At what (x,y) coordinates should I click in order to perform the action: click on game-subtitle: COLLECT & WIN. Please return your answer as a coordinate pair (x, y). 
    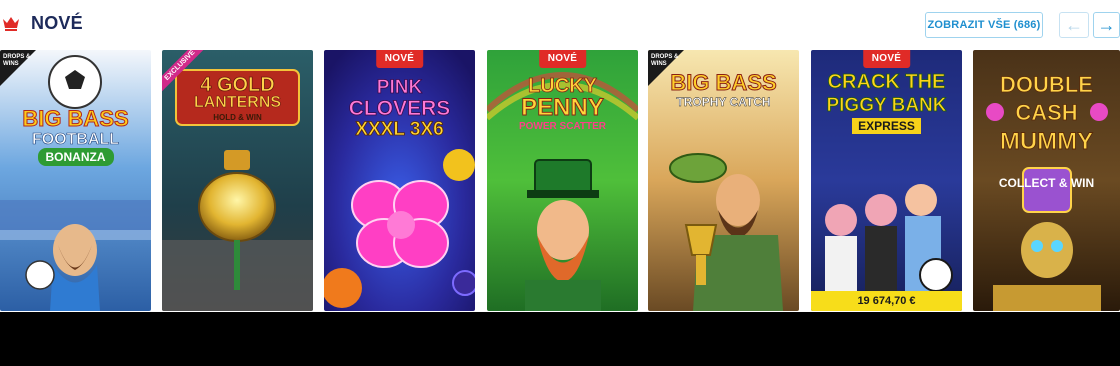
    Looking at the image, I should click on (1046, 183).